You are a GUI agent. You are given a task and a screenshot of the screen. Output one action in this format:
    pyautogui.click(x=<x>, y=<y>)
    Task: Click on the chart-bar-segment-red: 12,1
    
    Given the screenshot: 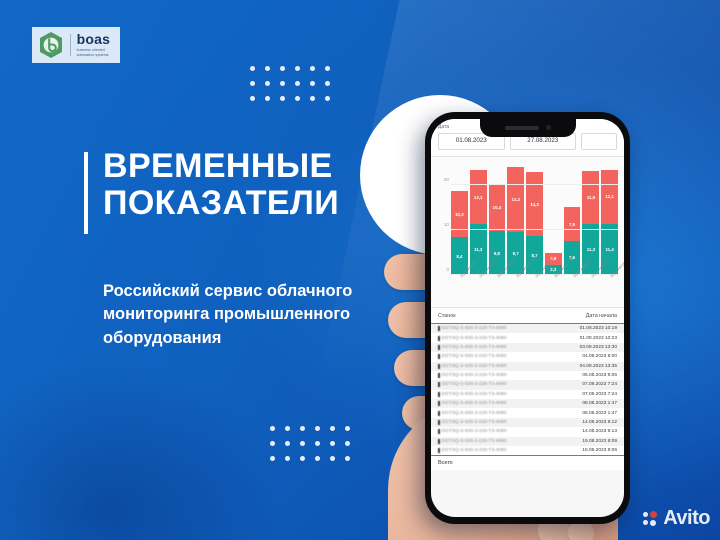 What is the action you would take?
    pyautogui.click(x=610, y=196)
    